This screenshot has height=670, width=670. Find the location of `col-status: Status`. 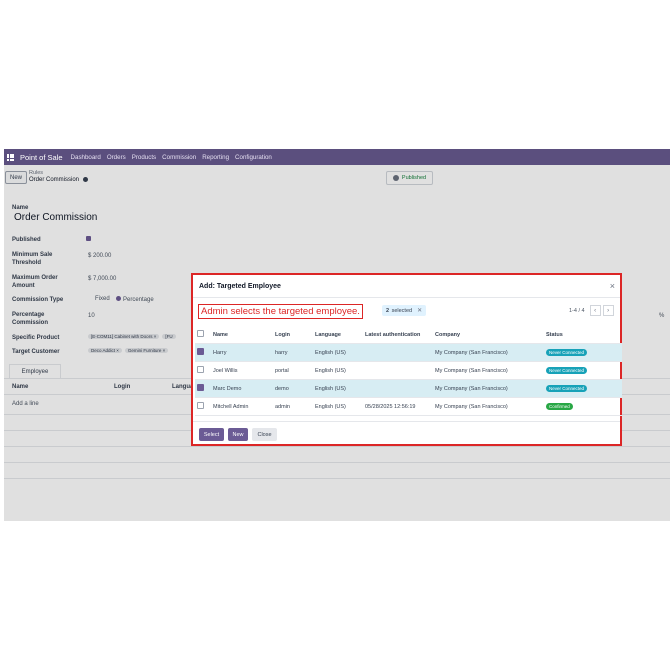

col-status: Status is located at coordinates (583, 335).